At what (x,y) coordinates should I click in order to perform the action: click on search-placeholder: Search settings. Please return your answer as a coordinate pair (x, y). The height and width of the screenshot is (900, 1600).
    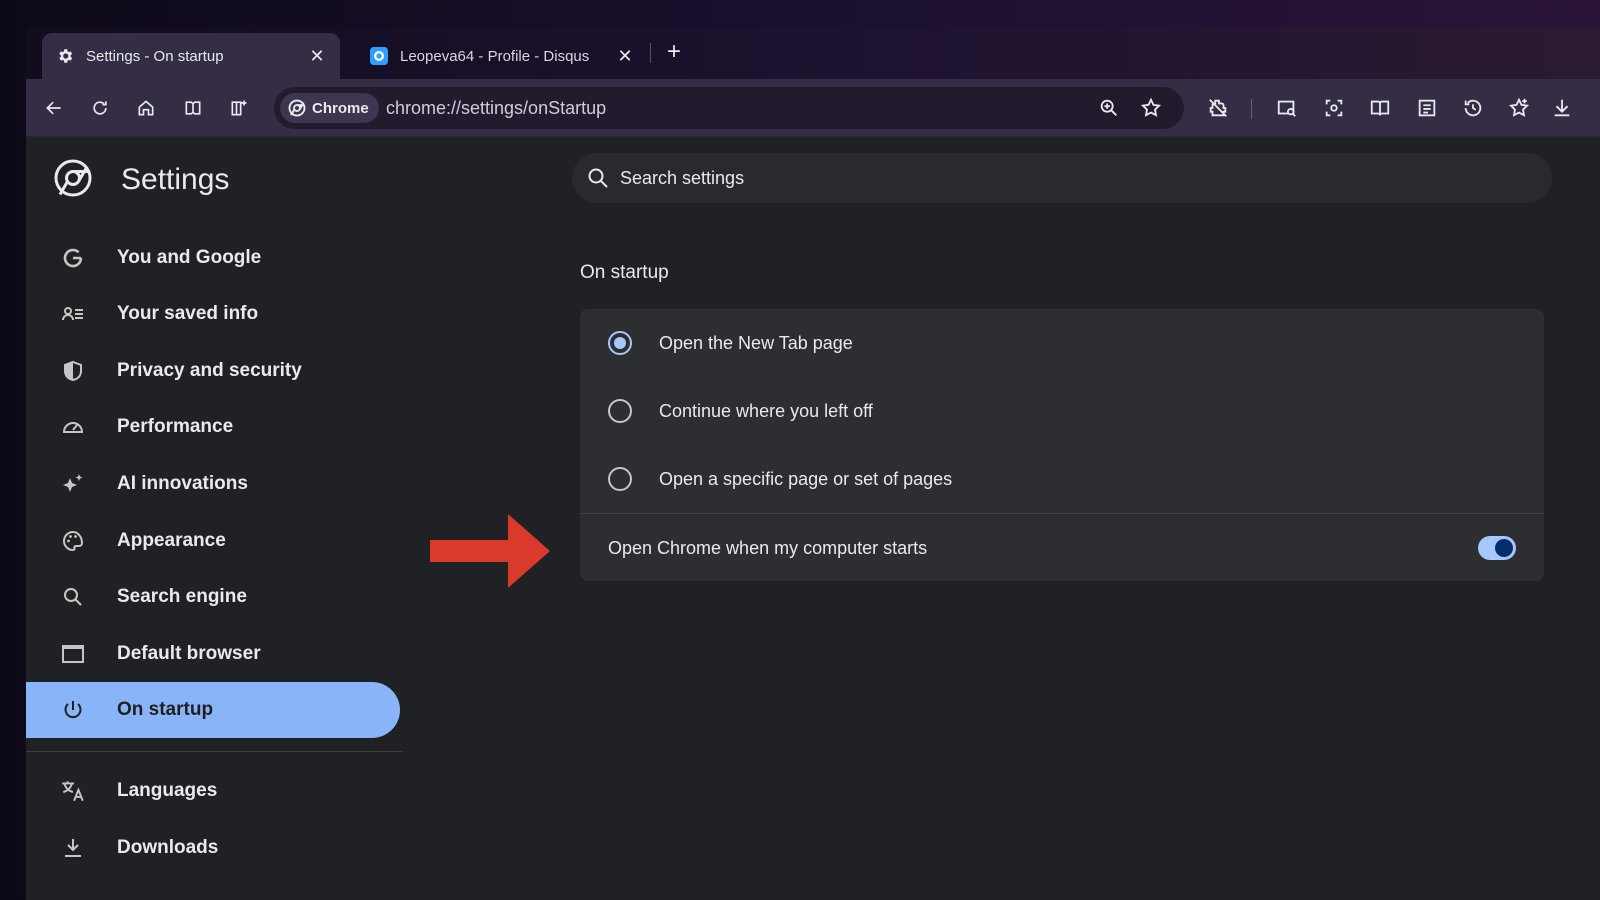
    Looking at the image, I should click on (682, 178).